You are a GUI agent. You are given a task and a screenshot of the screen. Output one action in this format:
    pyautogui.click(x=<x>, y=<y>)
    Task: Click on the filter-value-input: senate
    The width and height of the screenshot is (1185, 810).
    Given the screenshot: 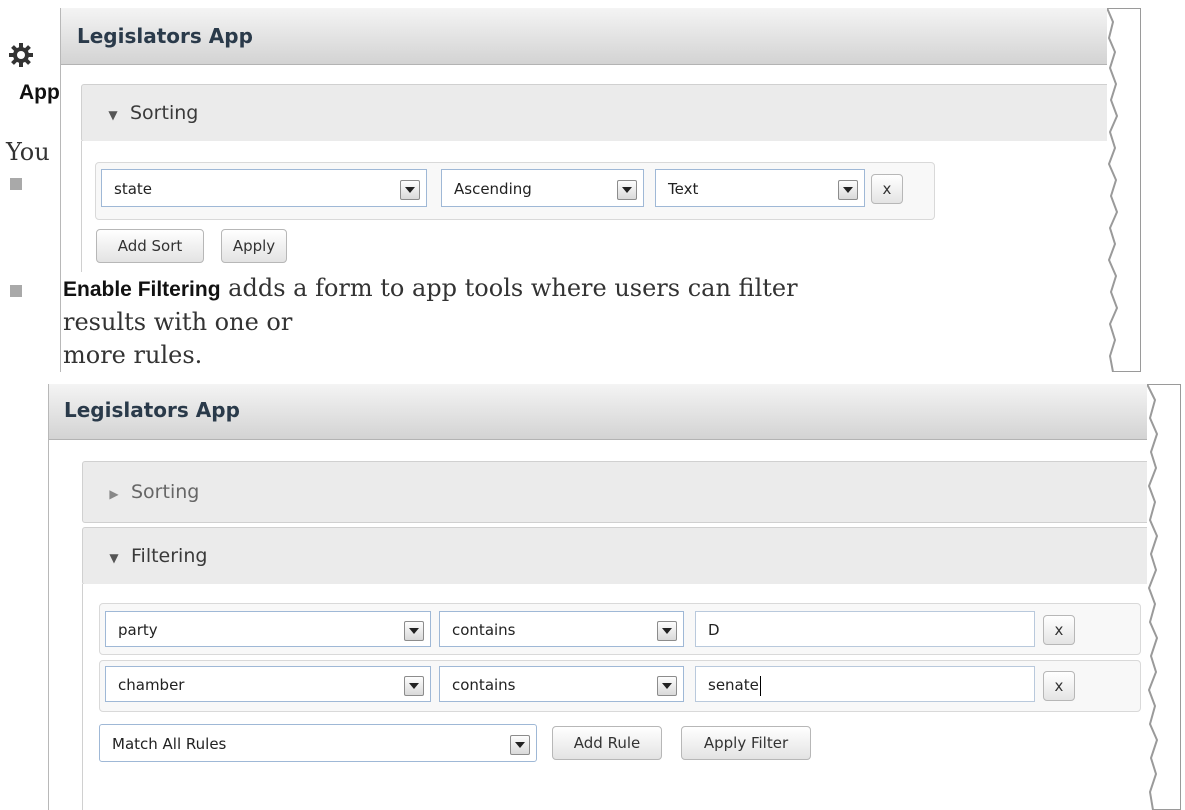 What is the action you would take?
    pyautogui.click(x=865, y=684)
    